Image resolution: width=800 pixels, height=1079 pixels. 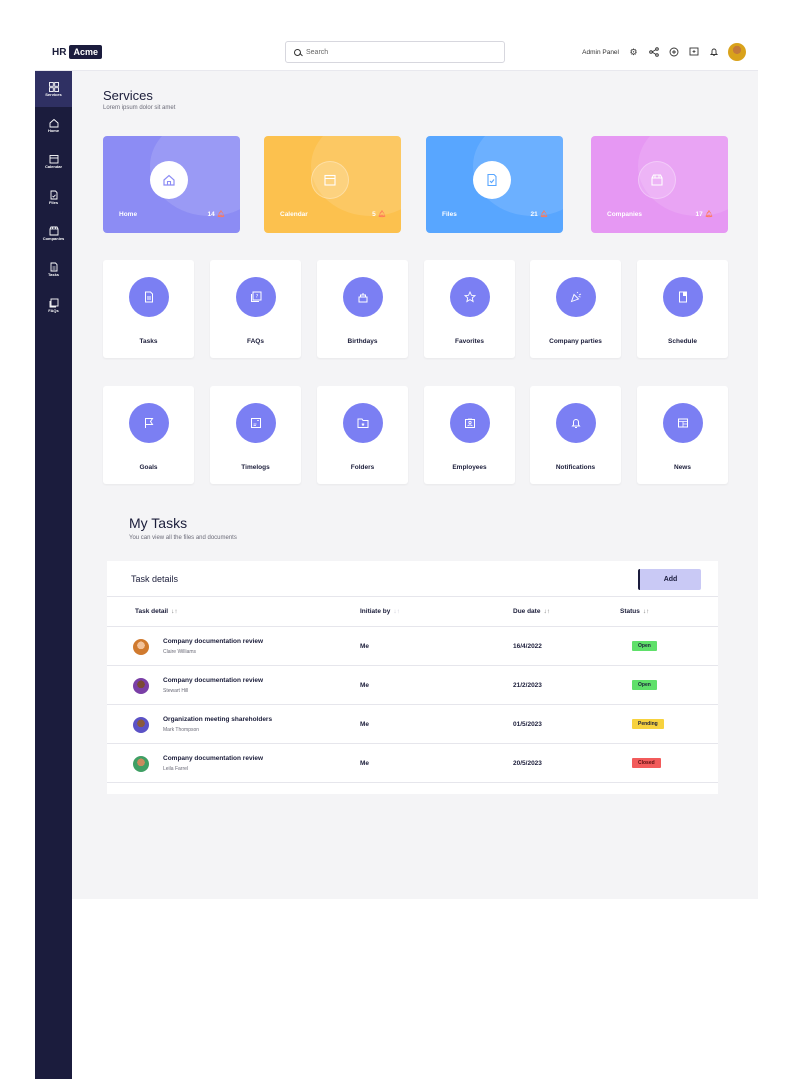 What do you see at coordinates (633, 52) in the screenshot?
I see `settings-icon: ⚙` at bounding box center [633, 52].